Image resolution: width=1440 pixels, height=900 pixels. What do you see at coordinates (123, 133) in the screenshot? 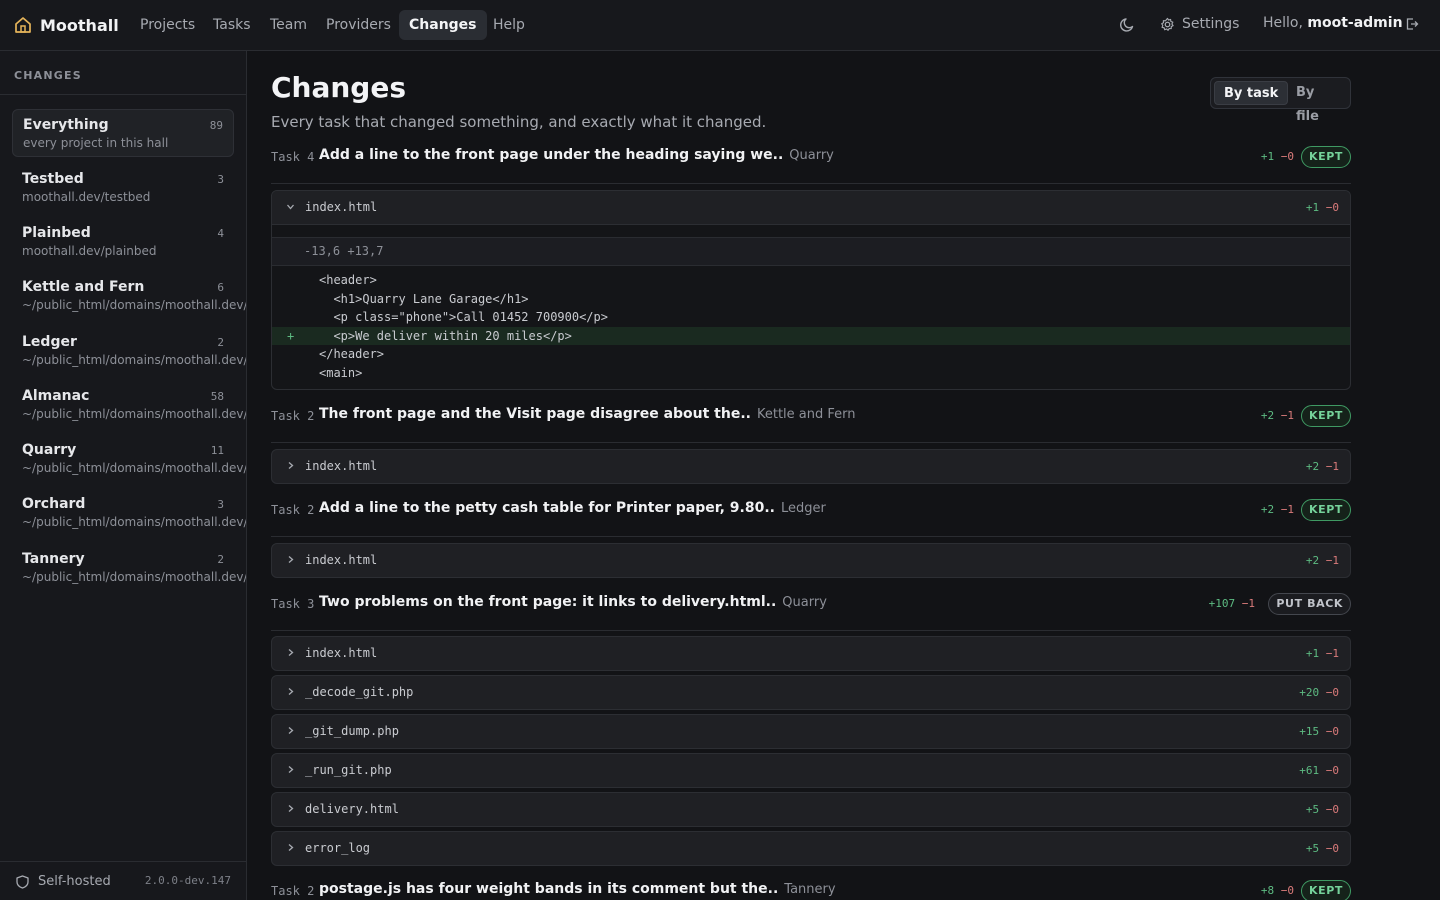
I see `sidebar-project: Everything 89 every project in this hall` at bounding box center [123, 133].